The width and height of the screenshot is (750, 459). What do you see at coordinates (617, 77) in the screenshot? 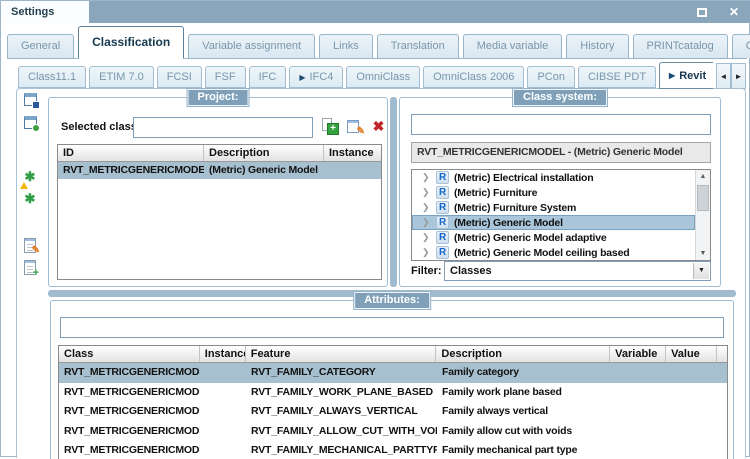
I see `subtab-cibse-pdt: CIBSE PDT` at bounding box center [617, 77].